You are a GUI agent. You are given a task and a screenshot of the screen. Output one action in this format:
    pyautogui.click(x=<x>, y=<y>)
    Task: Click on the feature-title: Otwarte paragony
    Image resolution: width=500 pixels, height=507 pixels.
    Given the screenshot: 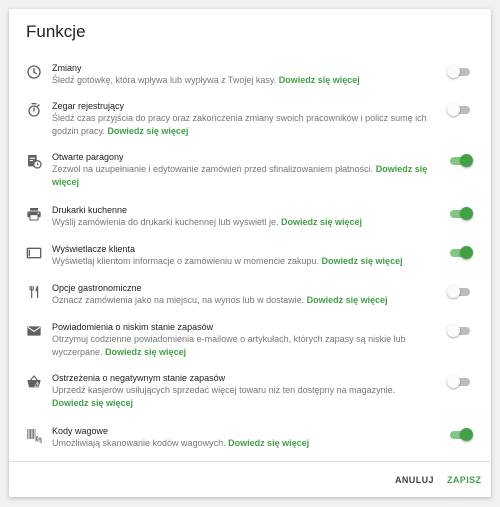 What is the action you would take?
    pyautogui.click(x=88, y=157)
    